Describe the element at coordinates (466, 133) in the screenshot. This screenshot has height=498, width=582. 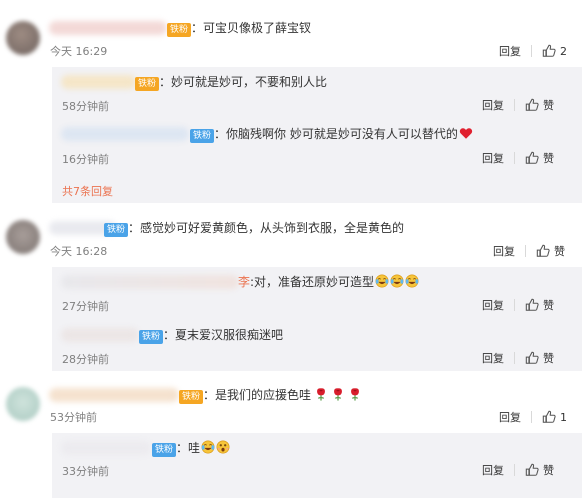
I see `heart-emoji-icon` at that location.